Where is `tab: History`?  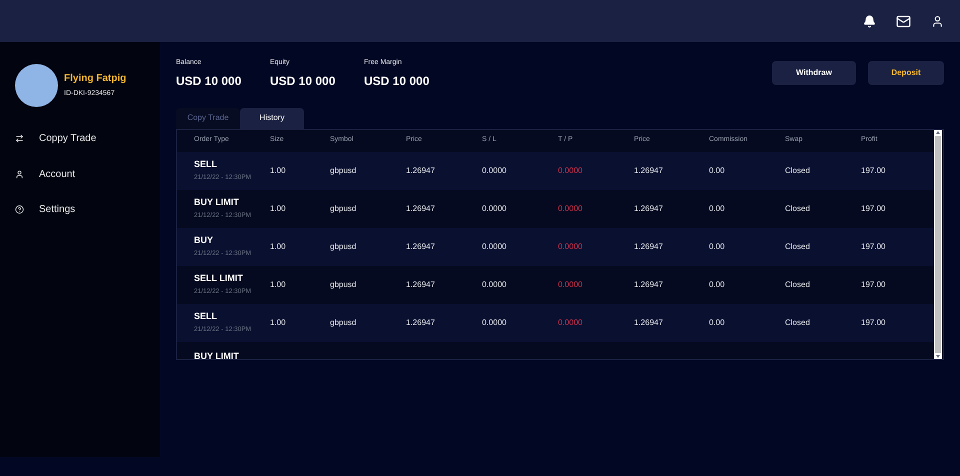
tab: History is located at coordinates (272, 118).